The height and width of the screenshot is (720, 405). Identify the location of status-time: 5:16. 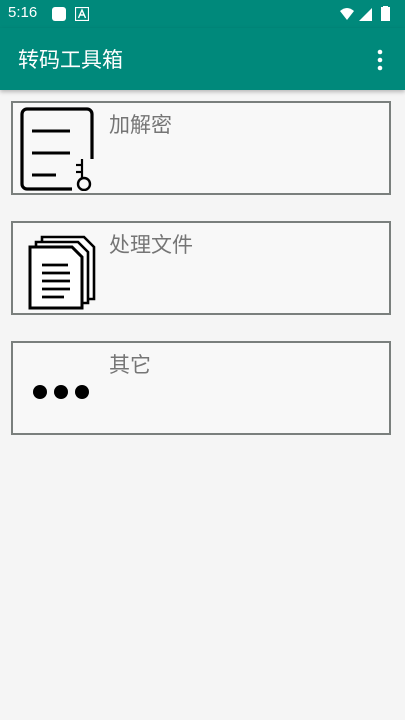
(23, 12).